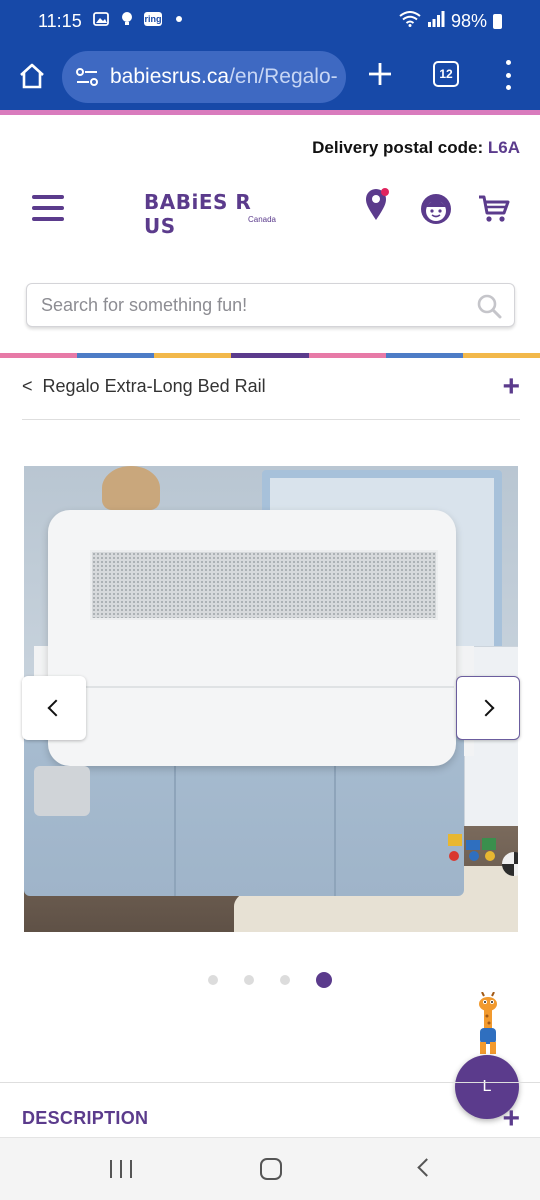  Describe the element at coordinates (101, 19) in the screenshot. I see `gallery-icon` at that location.